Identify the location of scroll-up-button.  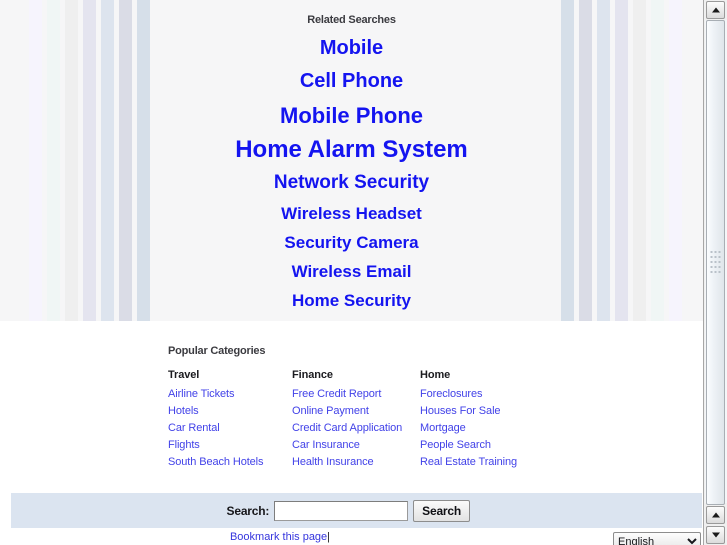
(715, 10).